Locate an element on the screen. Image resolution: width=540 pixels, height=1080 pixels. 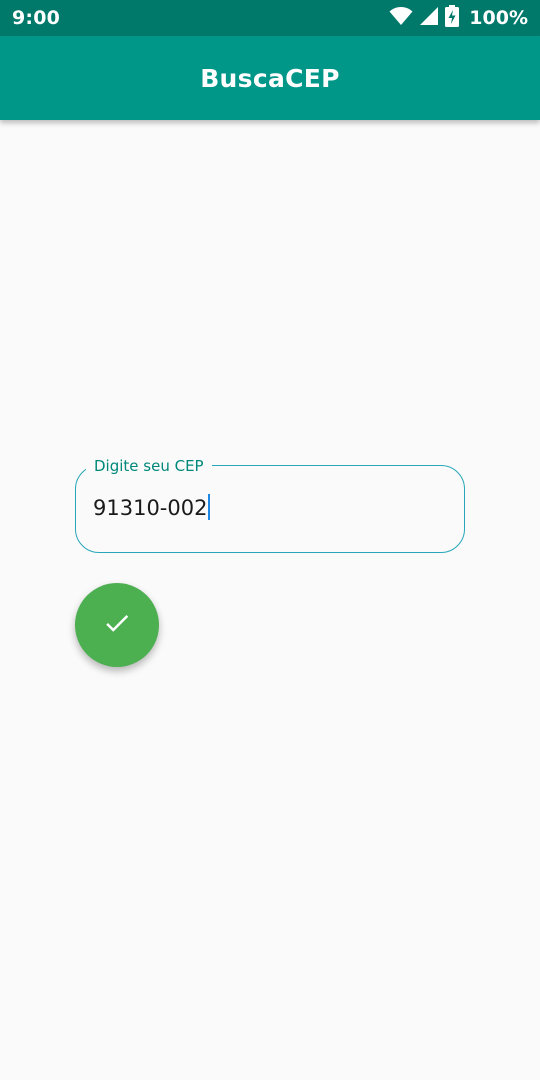
status-bar: 9:00 100% is located at coordinates (270, 18).